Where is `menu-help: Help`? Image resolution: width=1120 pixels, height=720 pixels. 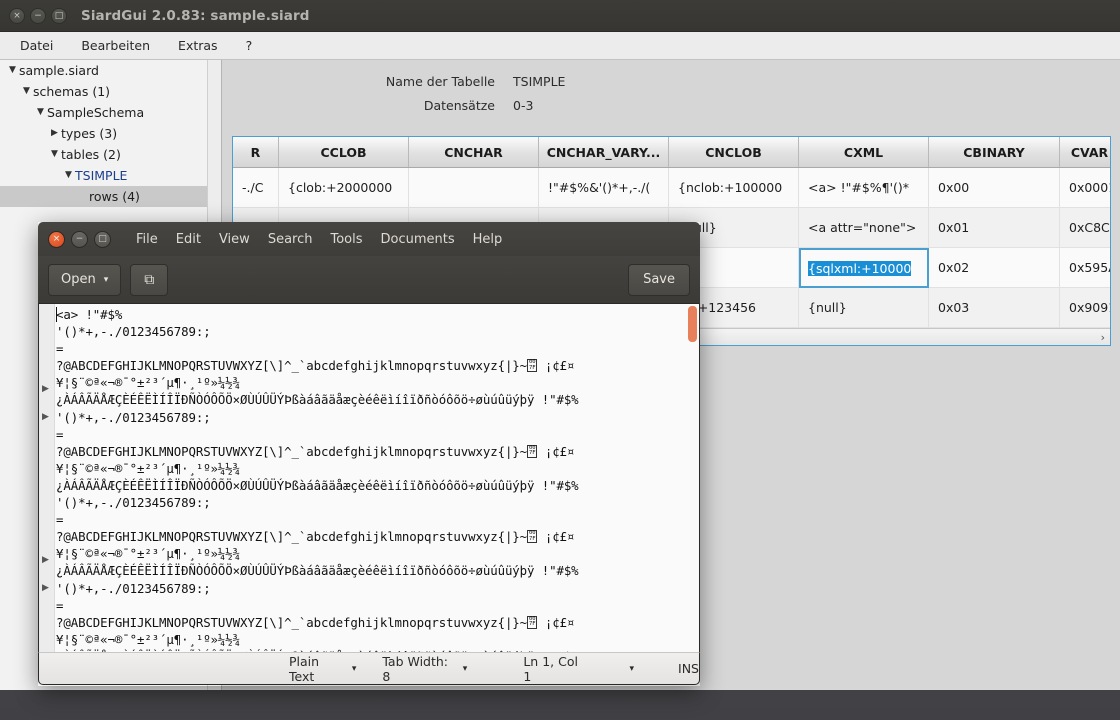
menu-help: Help is located at coordinates (488, 239).